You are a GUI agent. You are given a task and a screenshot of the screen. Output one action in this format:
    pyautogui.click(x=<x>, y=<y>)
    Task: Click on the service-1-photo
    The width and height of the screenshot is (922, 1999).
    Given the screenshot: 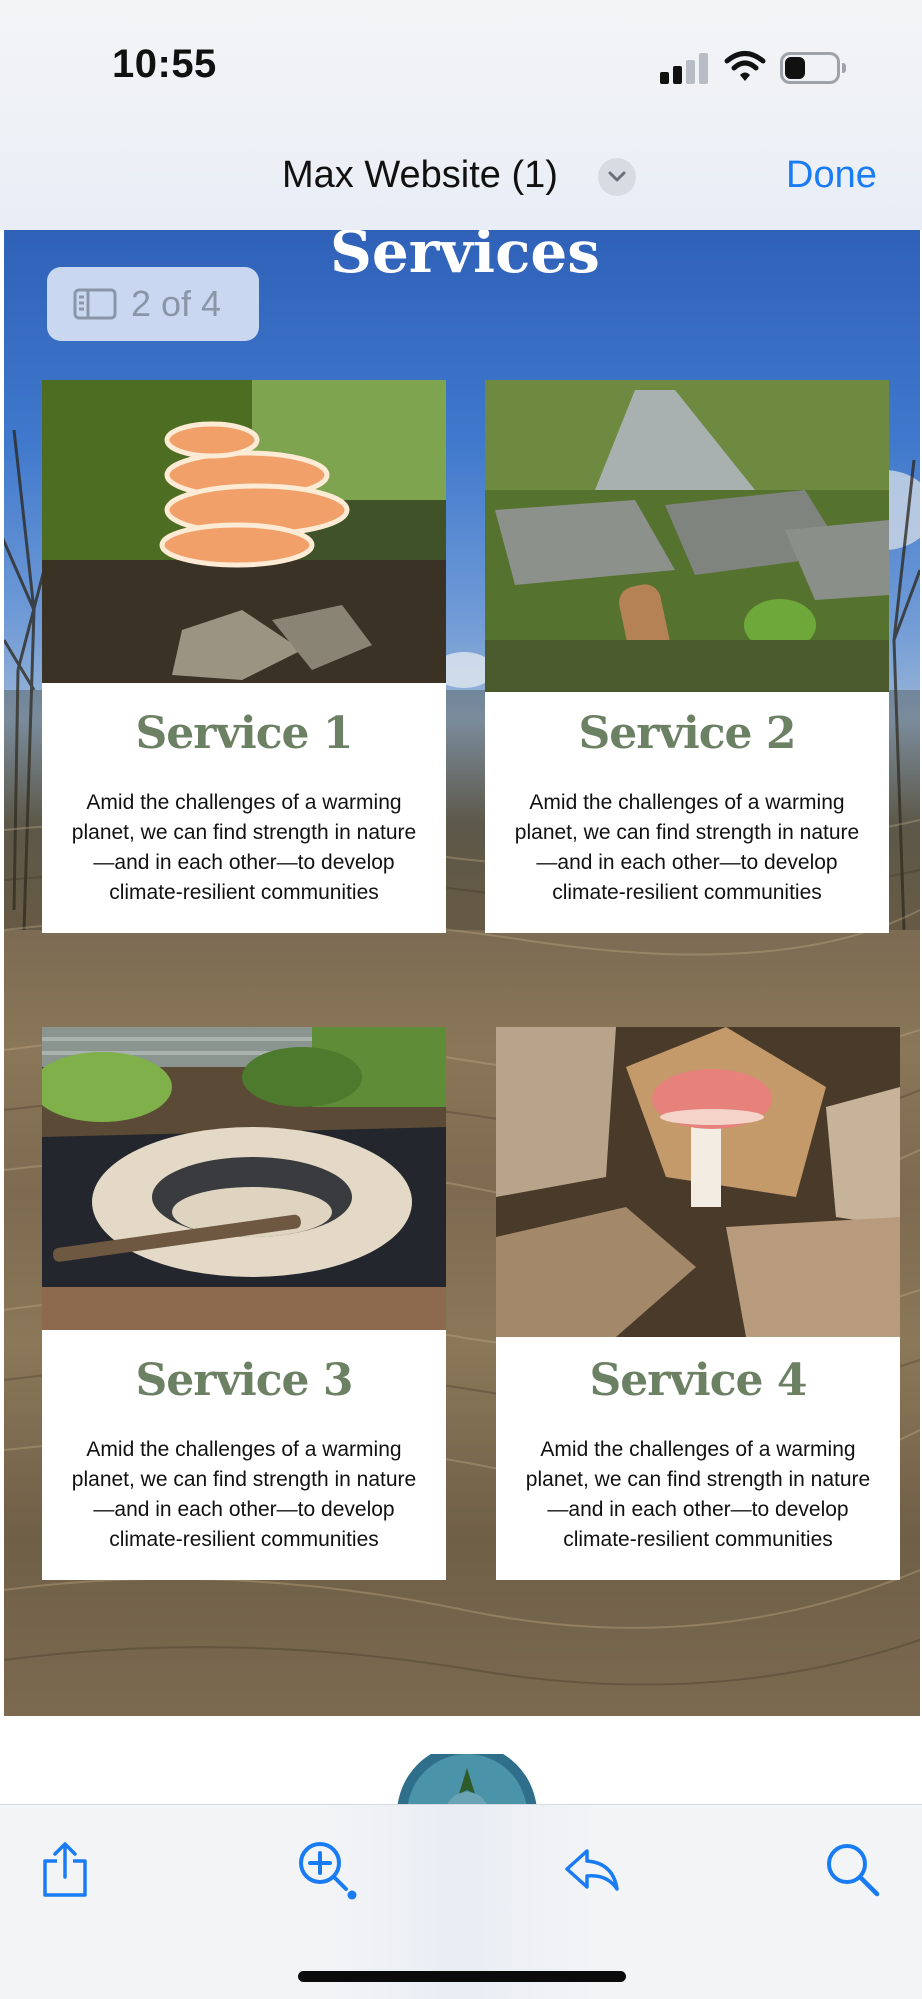 What is the action you would take?
    pyautogui.click(x=244, y=531)
    